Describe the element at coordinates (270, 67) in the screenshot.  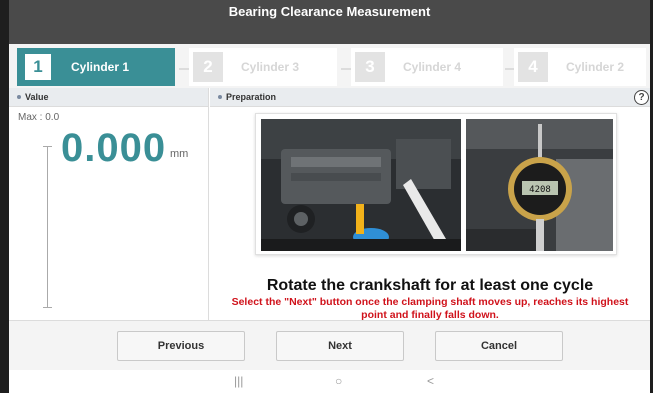
I see `step-label: Cylinder 3` at that location.